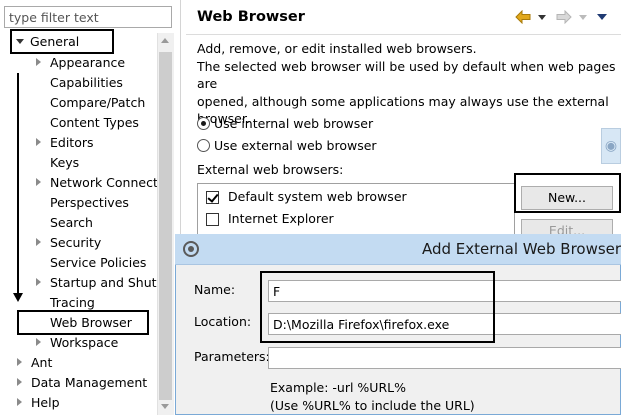 The height and width of the screenshot is (415, 621). I want to click on tree-item-label: Web Browser, so click(91, 322).